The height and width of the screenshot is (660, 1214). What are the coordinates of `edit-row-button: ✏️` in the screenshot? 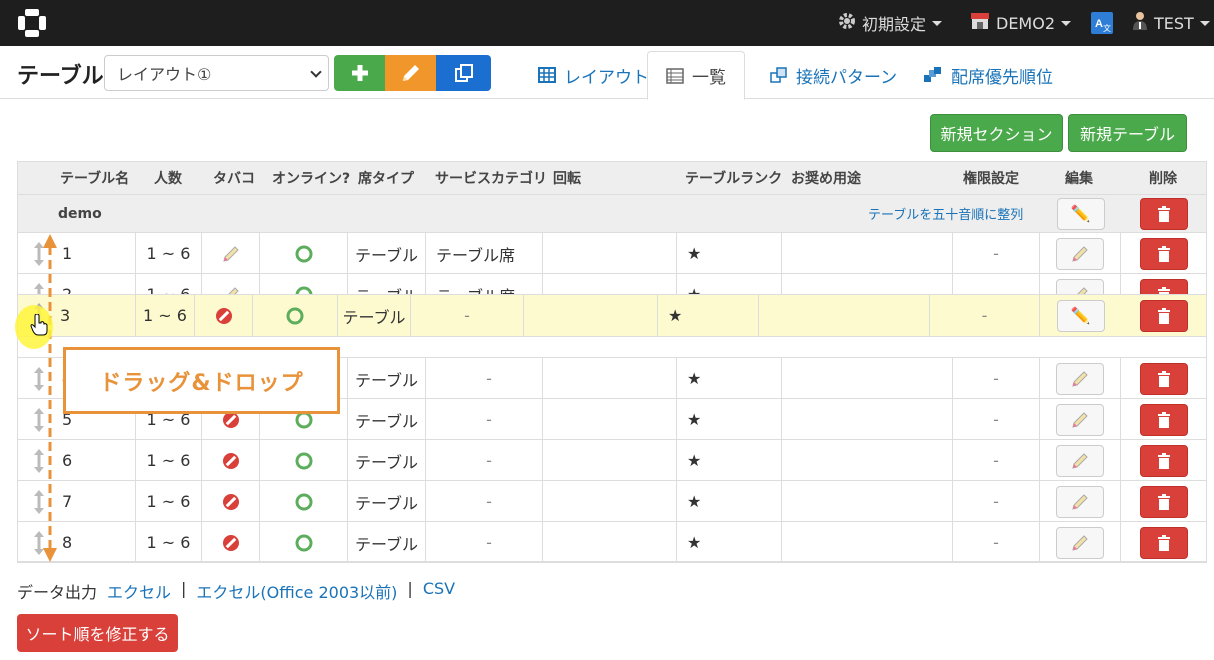 It's located at (1080, 315).